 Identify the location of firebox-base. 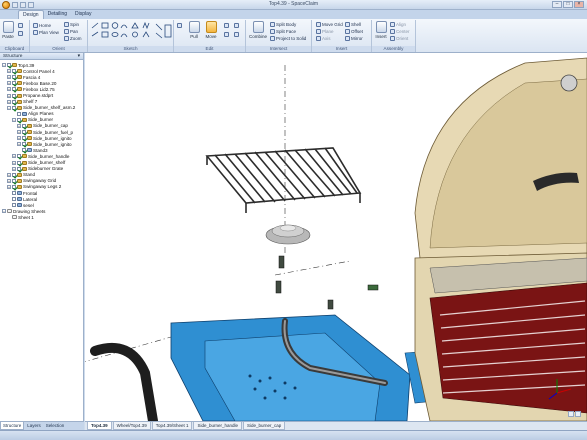
(500, 336).